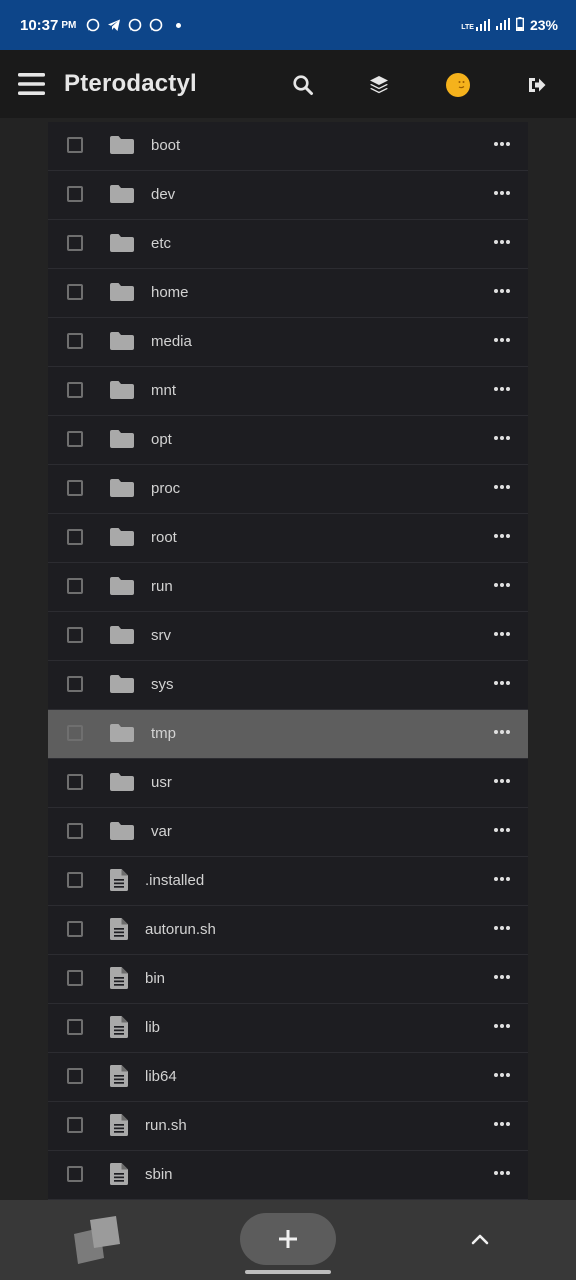 This screenshot has width=576, height=1280. I want to click on status-bar: 10:37 PM LTE 23%, so click(288, 25).